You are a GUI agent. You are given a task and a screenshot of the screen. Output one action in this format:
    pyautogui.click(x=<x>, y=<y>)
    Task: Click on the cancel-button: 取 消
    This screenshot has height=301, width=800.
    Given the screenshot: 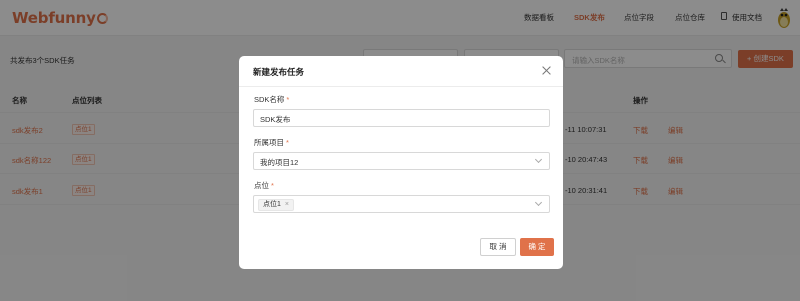 What is the action you would take?
    pyautogui.click(x=498, y=247)
    